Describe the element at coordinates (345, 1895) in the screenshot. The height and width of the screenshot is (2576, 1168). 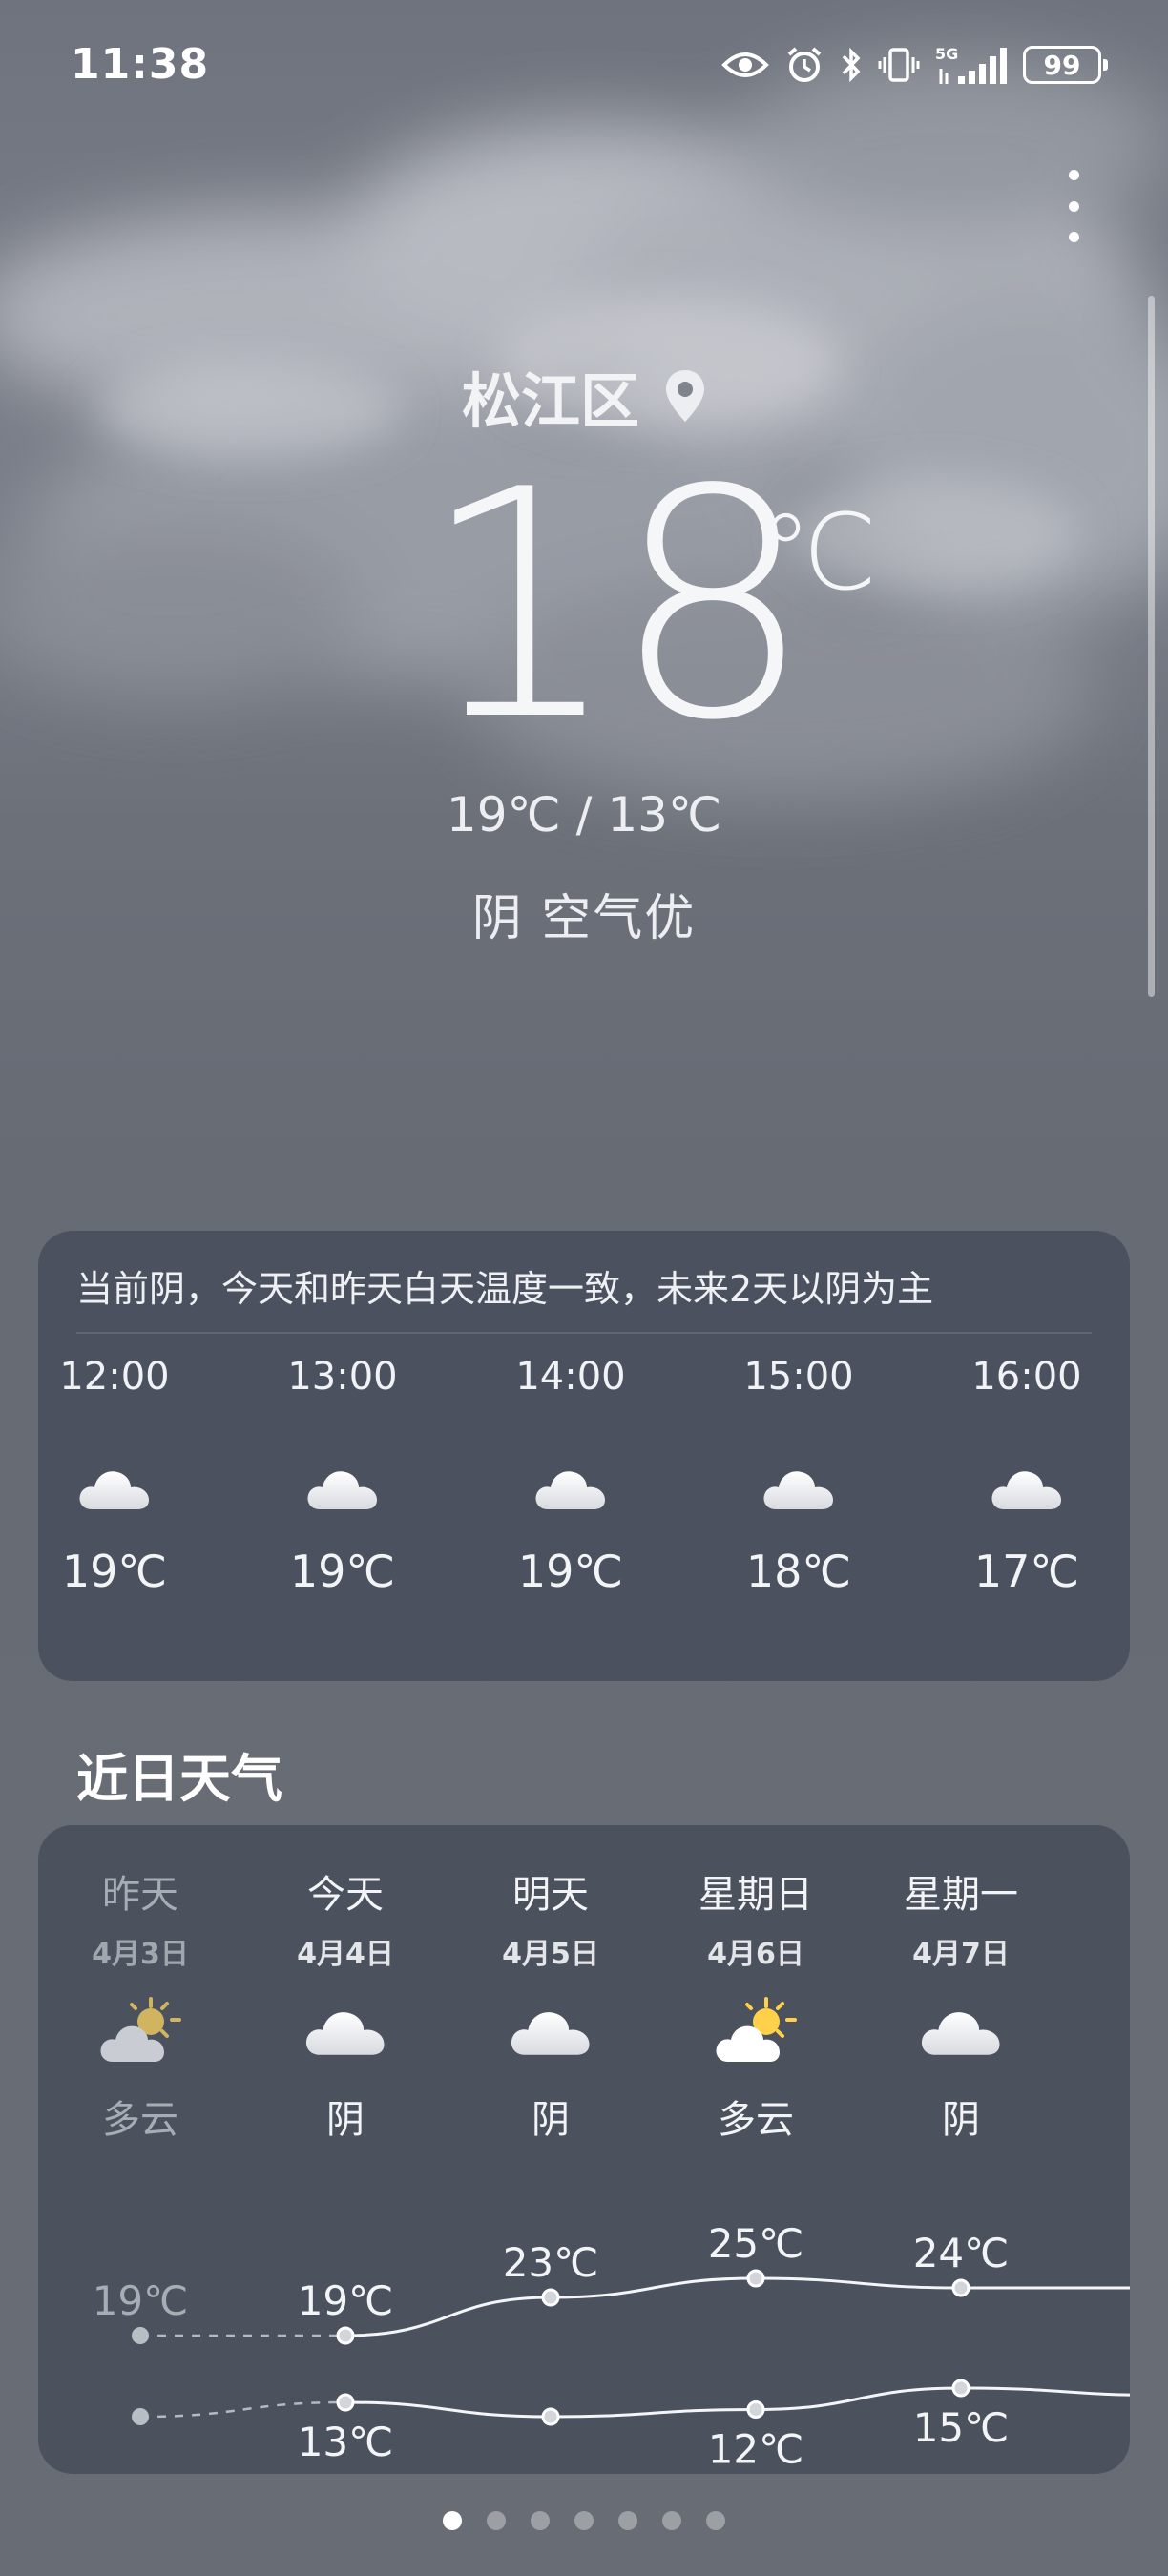
I see `day-name: 今天` at that location.